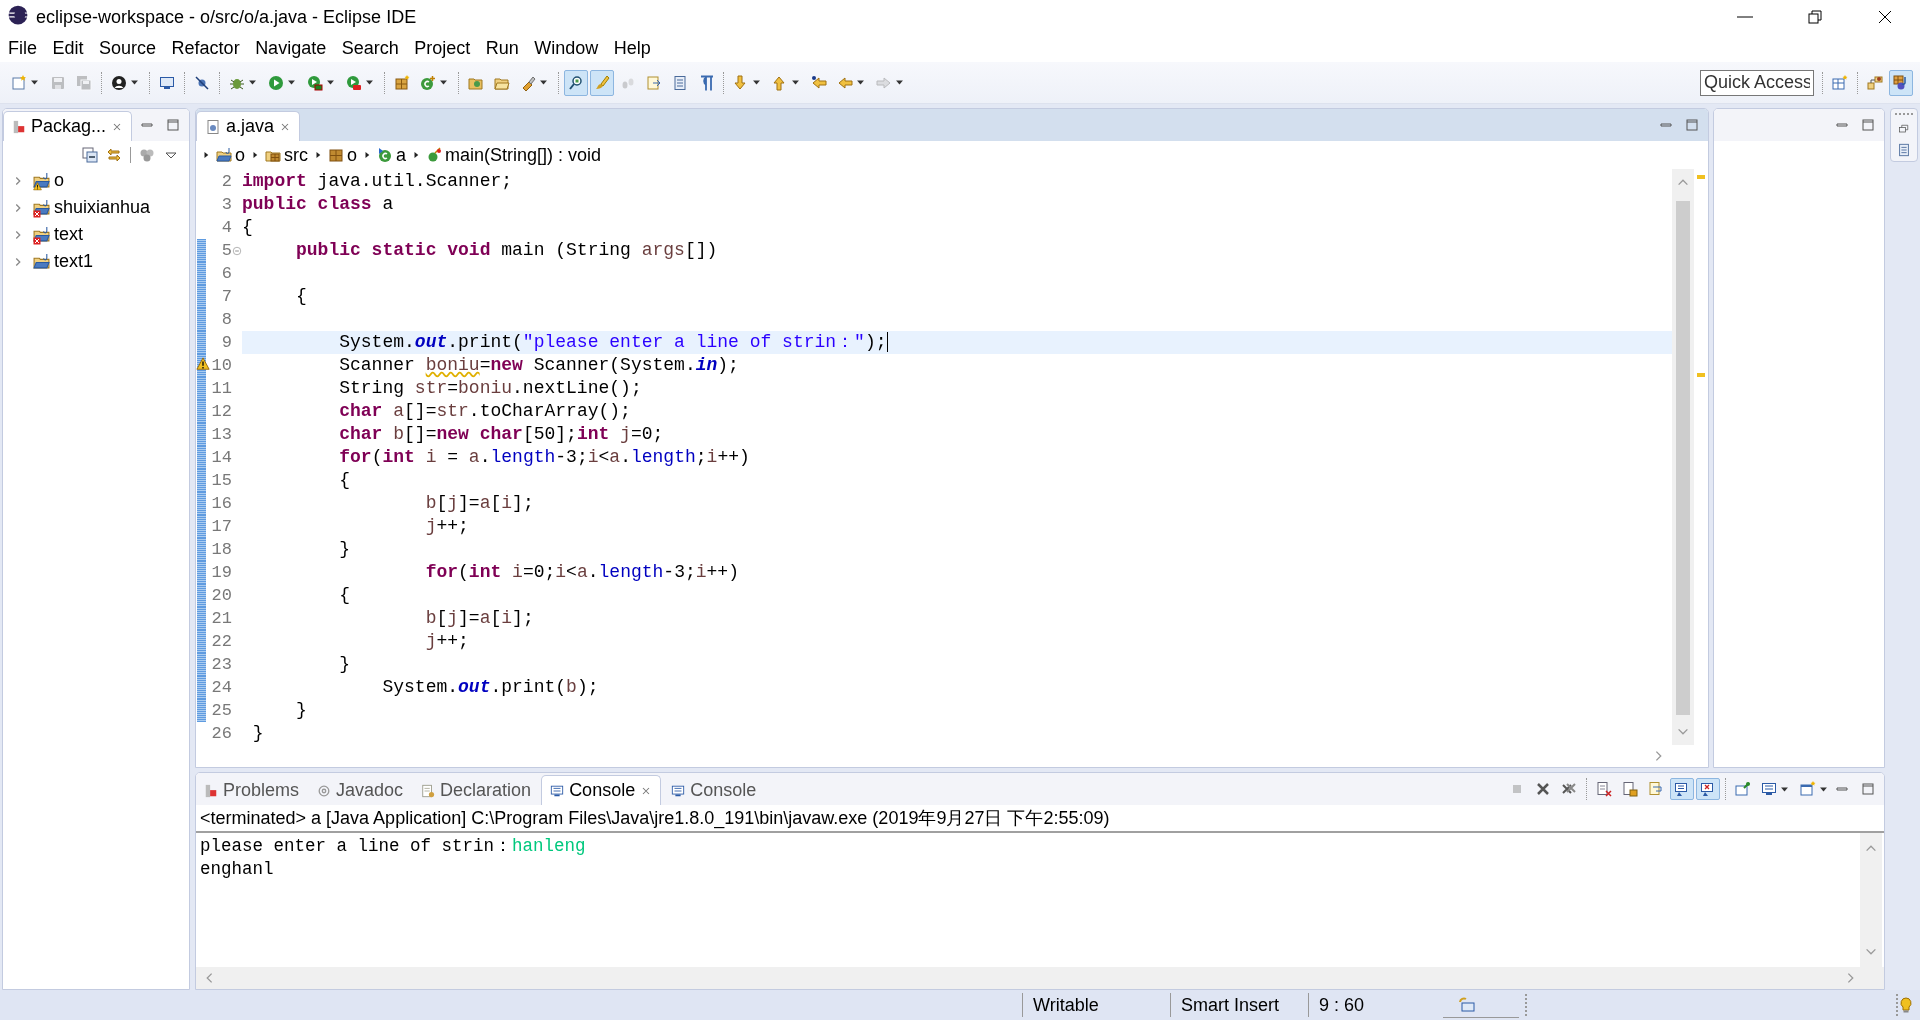 The height and width of the screenshot is (1020, 1920). Describe the element at coordinates (476, 790) in the screenshot. I see `view-tab: Declaration` at that location.